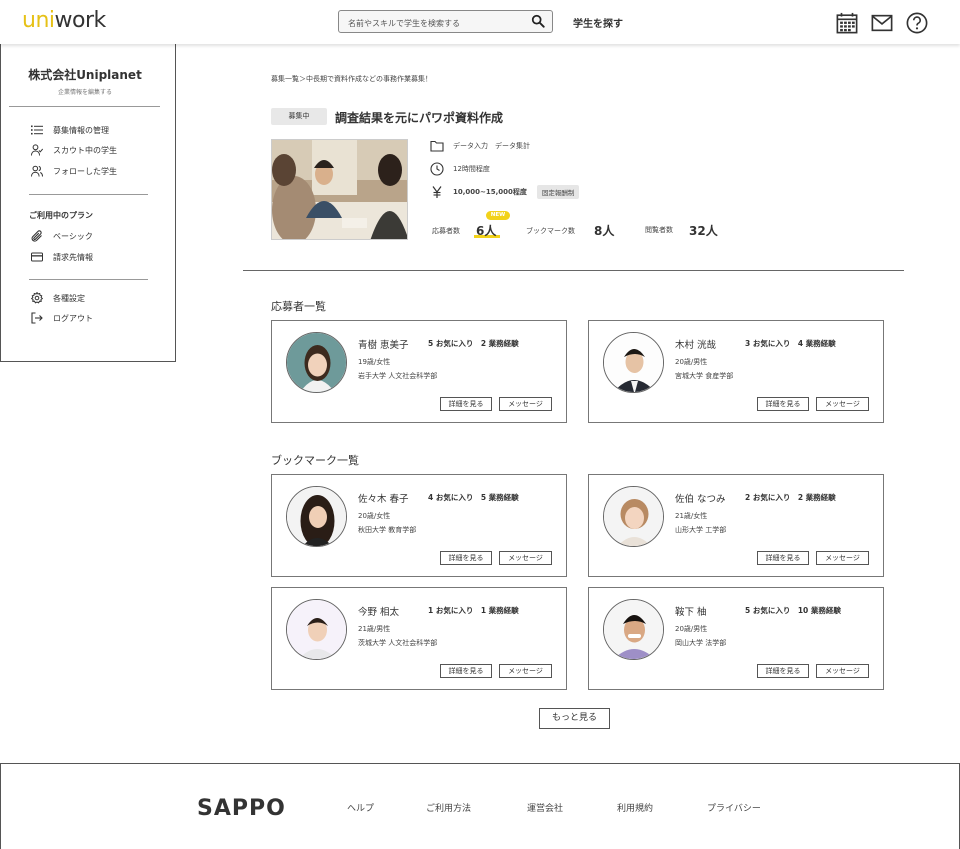 This screenshot has width=960, height=849. Describe the element at coordinates (734, 807) in the screenshot. I see `footer-link-privacy: プライバシー` at that location.